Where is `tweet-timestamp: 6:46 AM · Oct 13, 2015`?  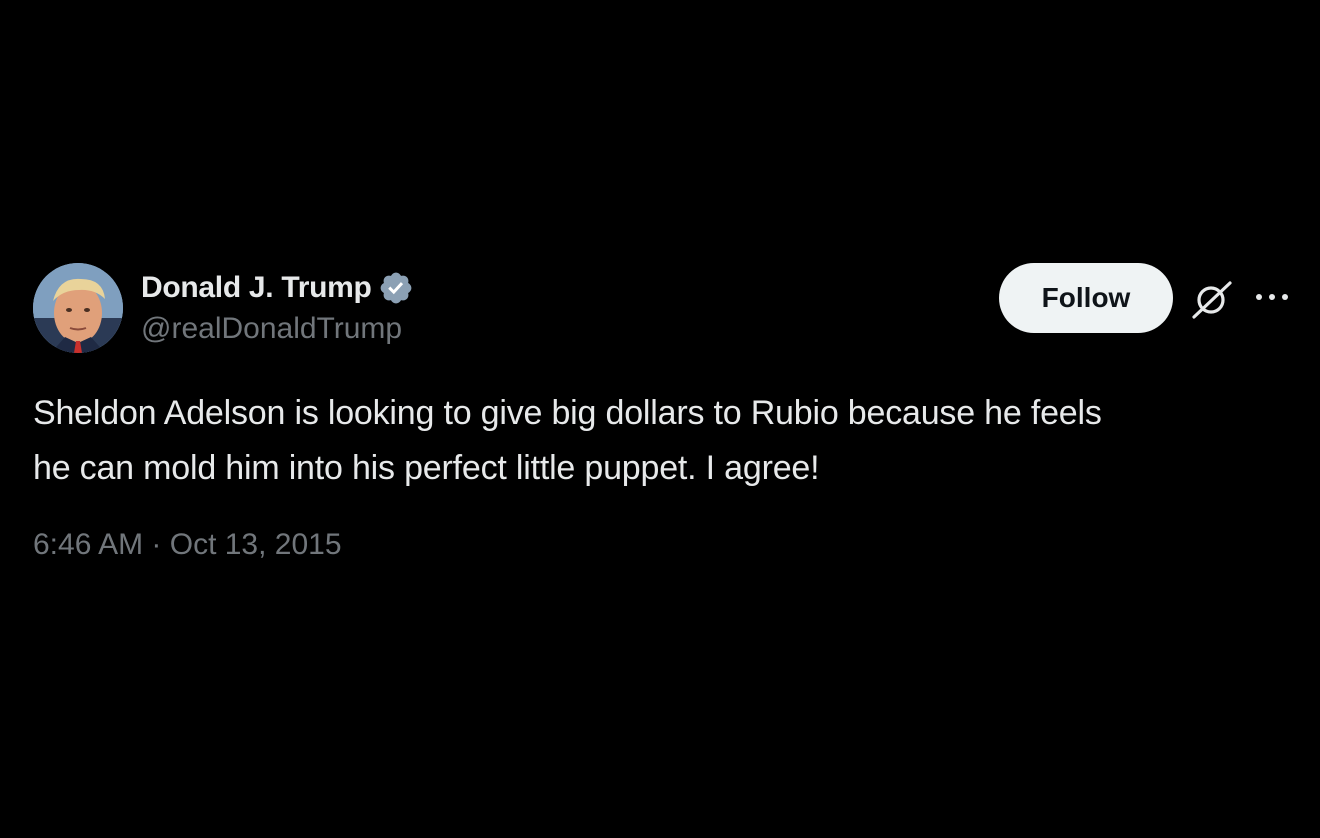
tweet-timestamp: 6:46 AM · Oct 13, 2015 is located at coordinates (187, 545).